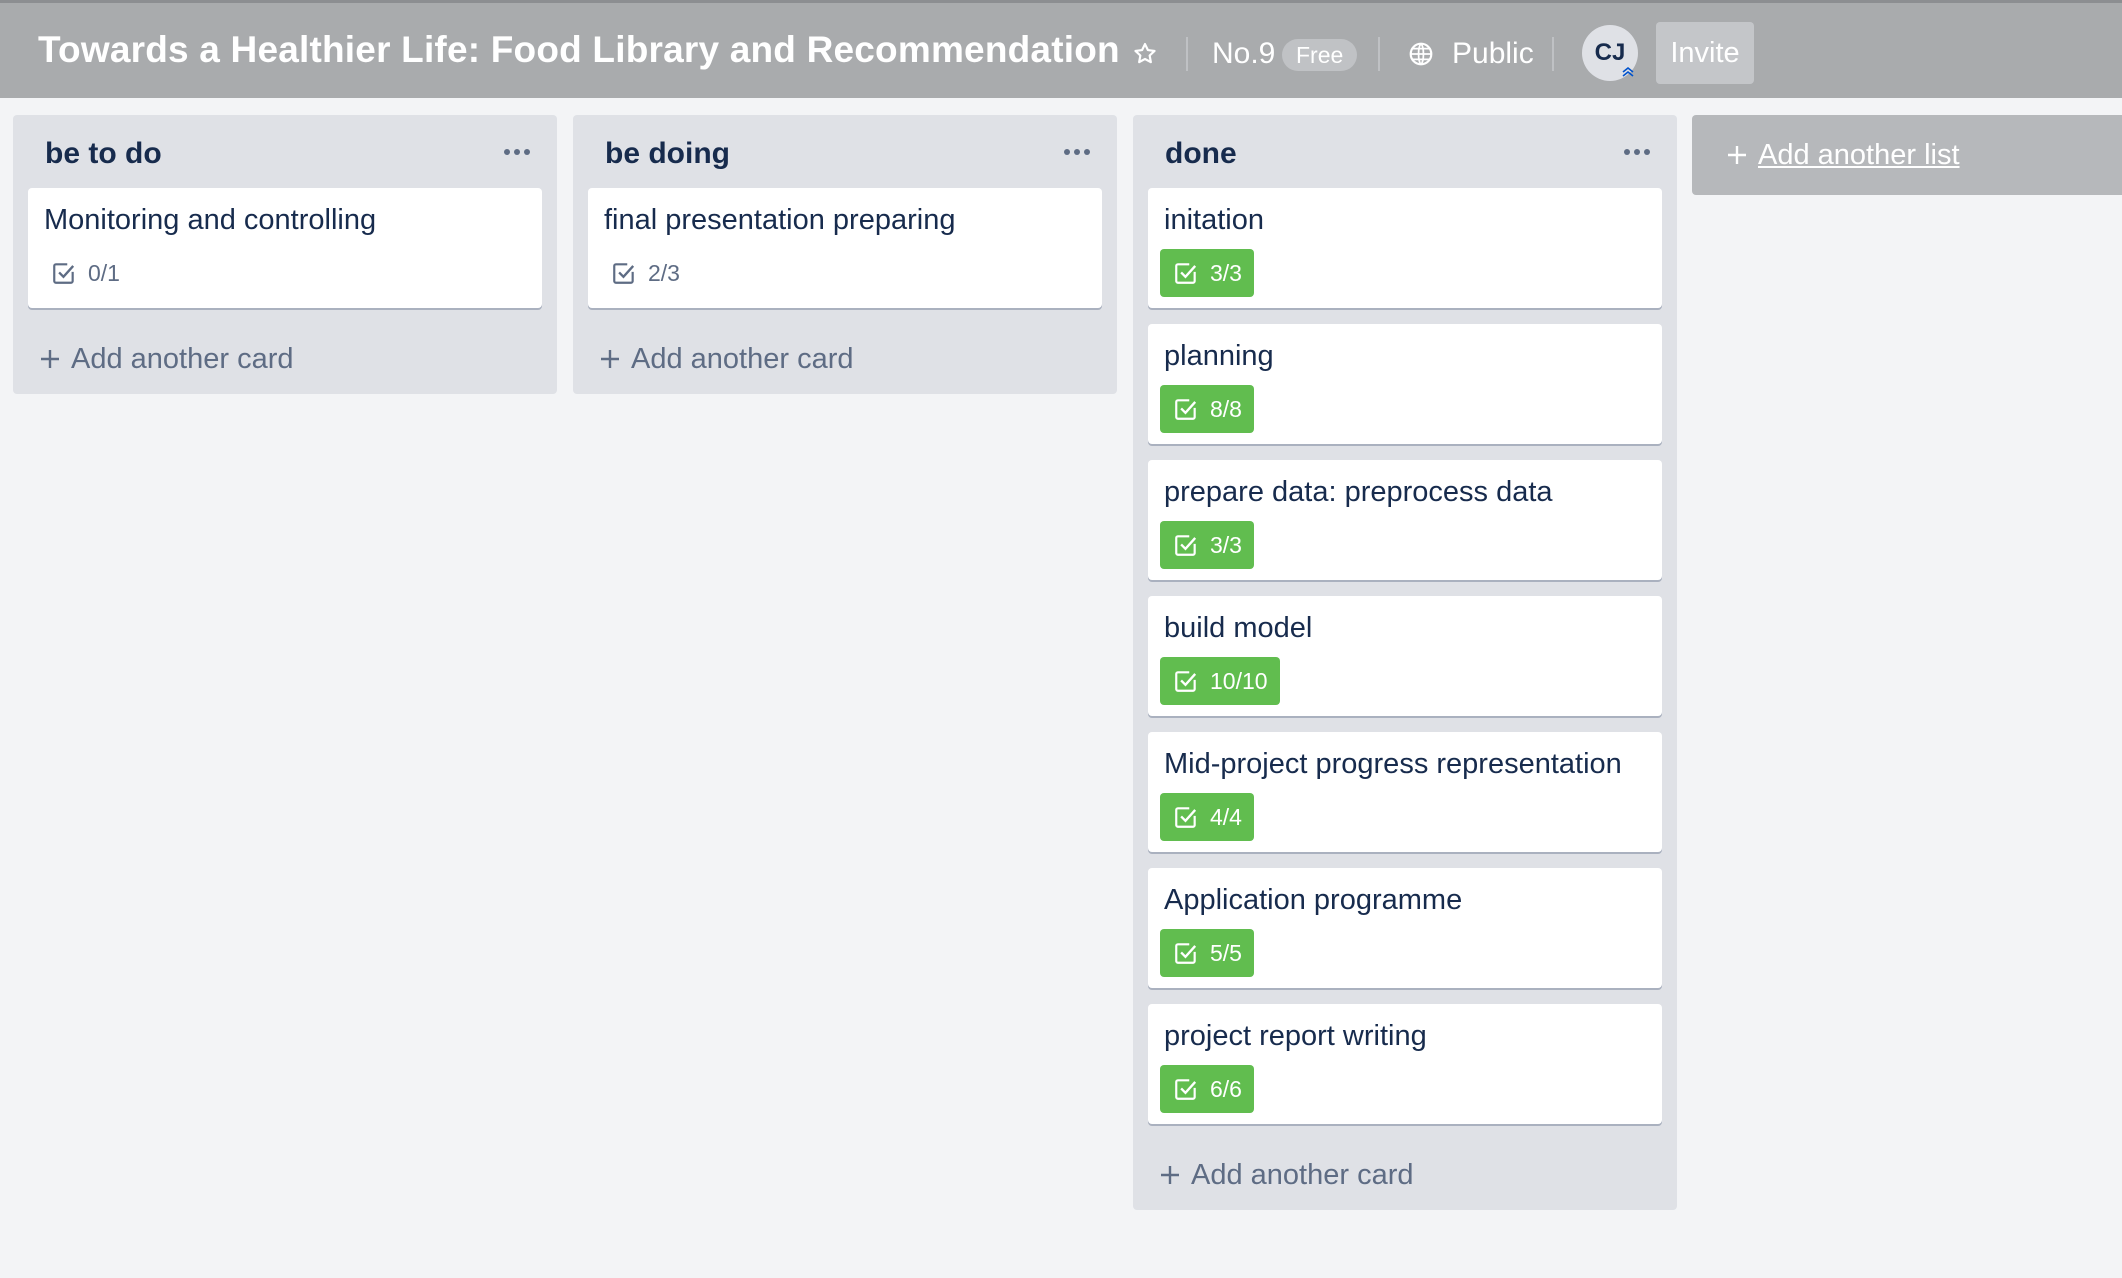 This screenshot has width=2122, height=1278. I want to click on card: Monitoring and controlling 0/1, so click(285, 248).